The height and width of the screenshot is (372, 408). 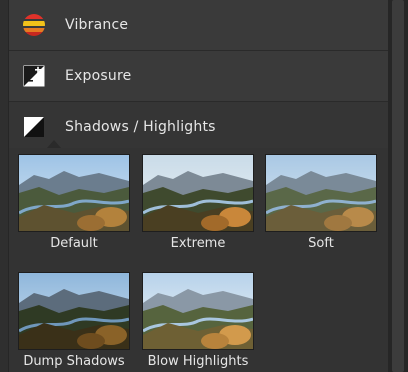 I want to click on preset-blow-highlights: Blow Highlights, so click(x=198, y=320).